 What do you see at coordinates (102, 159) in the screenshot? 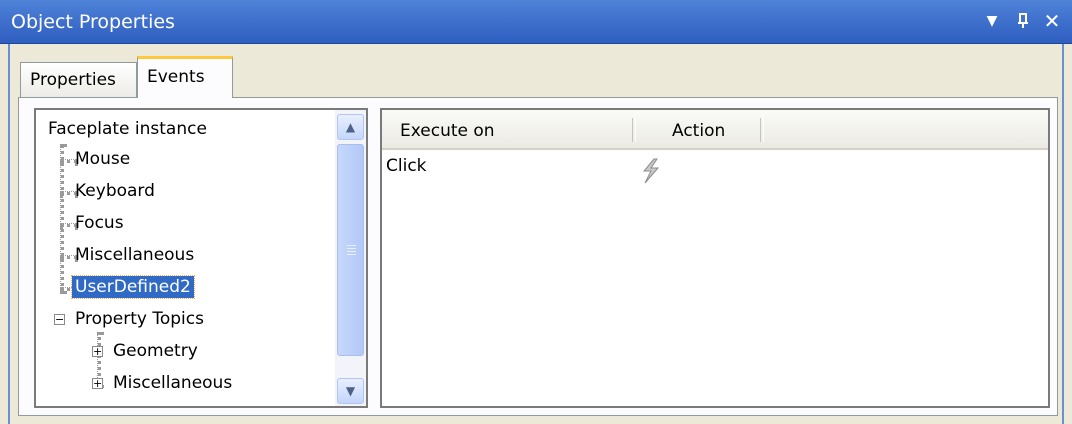
I see `tree-item-mouse: Mouse` at bounding box center [102, 159].